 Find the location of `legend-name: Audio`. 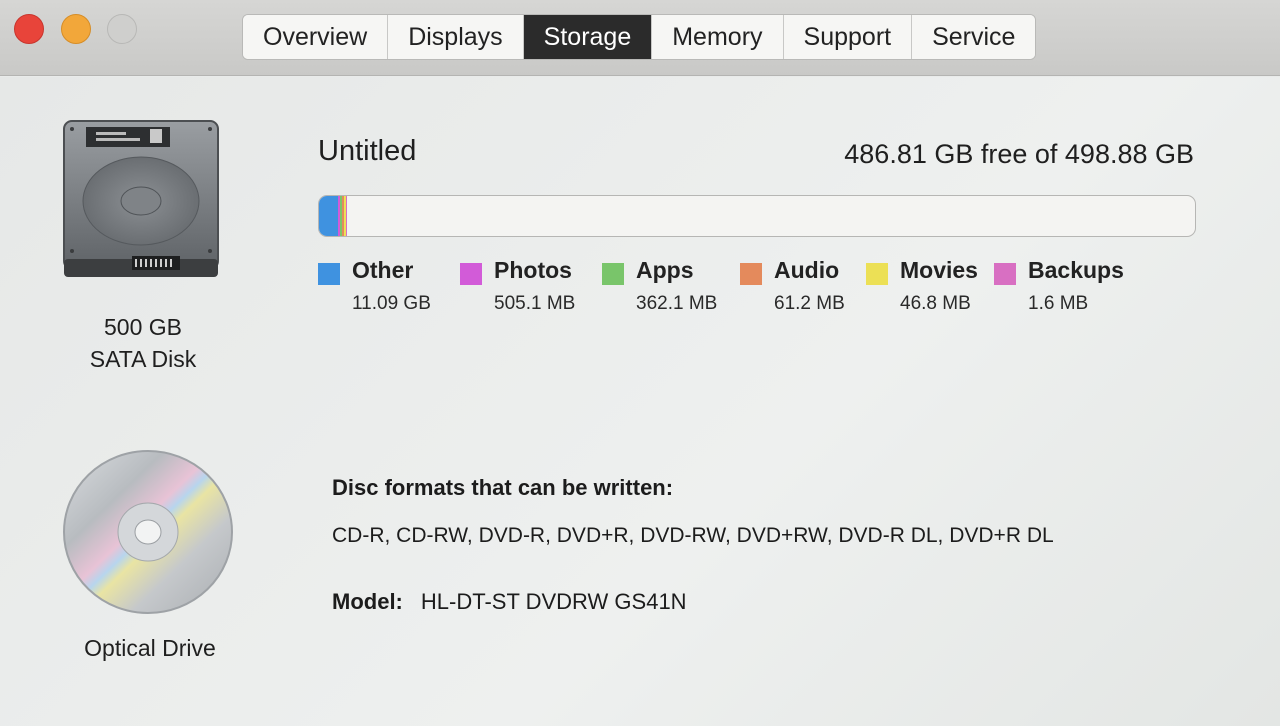

legend-name: Audio is located at coordinates (807, 270).